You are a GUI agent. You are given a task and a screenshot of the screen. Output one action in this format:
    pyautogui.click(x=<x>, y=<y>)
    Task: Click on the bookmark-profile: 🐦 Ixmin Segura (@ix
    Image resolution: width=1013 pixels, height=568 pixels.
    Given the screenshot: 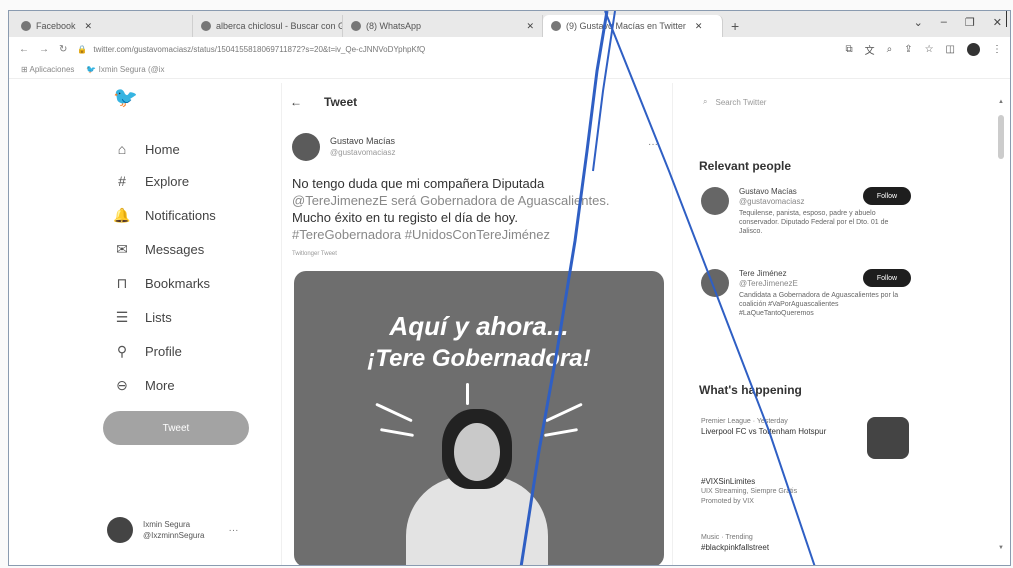 What is the action you would take?
    pyautogui.click(x=125, y=69)
    